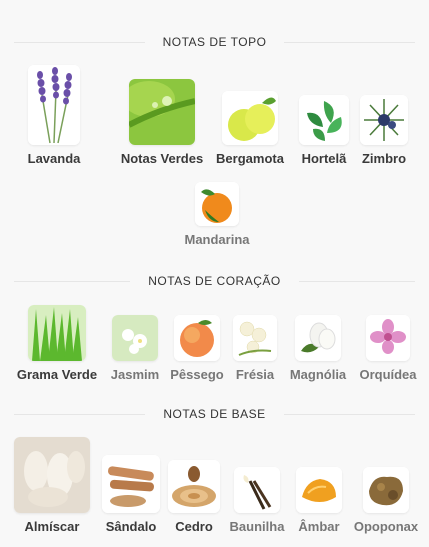  What do you see at coordinates (135, 374) in the screenshot?
I see `note-label: Jasmim` at bounding box center [135, 374].